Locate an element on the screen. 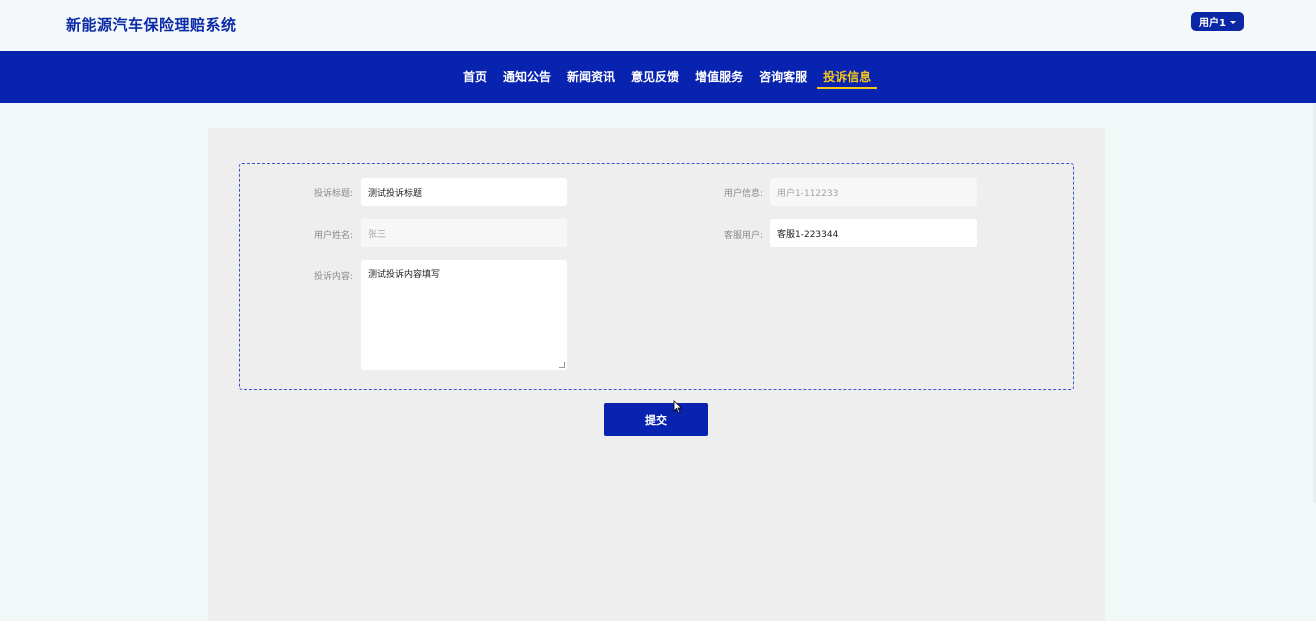 This screenshot has width=1316, height=621. nav-item-home: 首页 is located at coordinates (475, 77).